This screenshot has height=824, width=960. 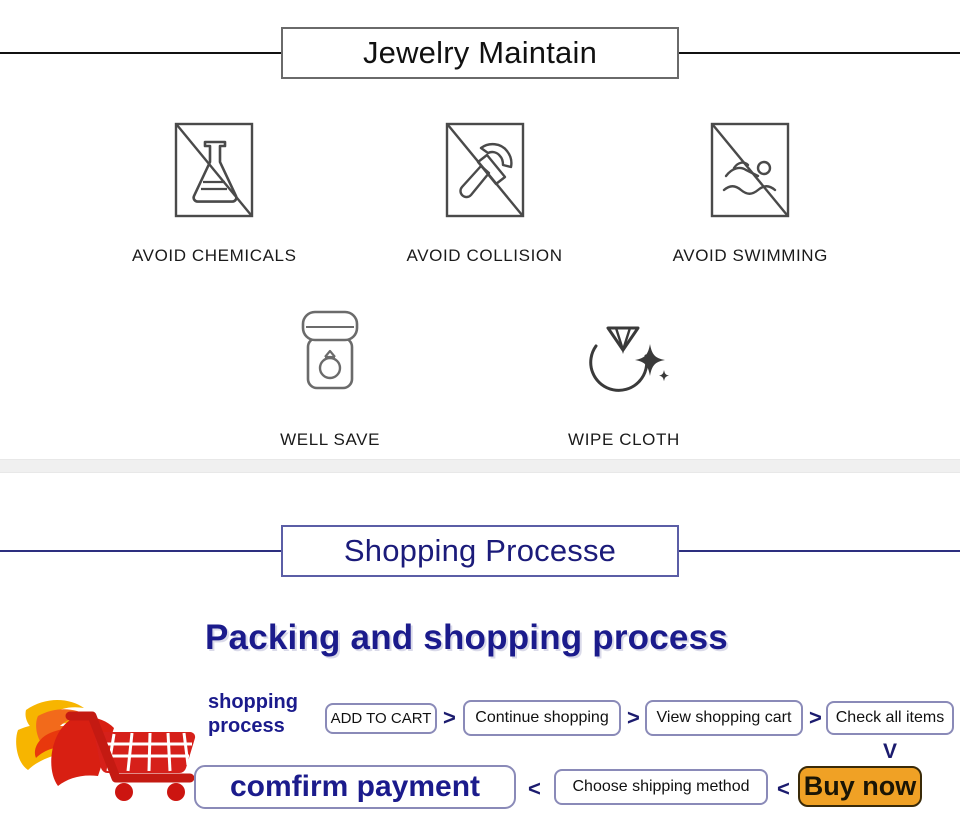 I want to click on shopping-heading: Shopping Processe, so click(x=480, y=550).